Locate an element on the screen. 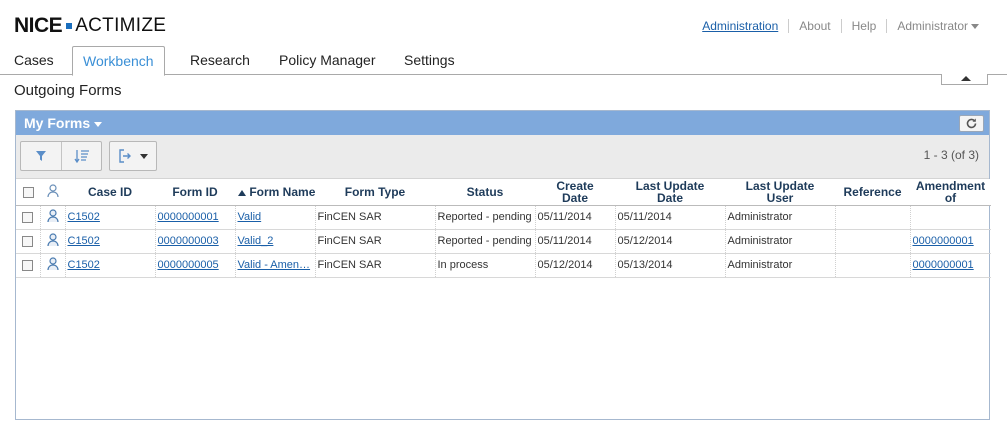  page-title: Outgoing Forms is located at coordinates (68, 90).